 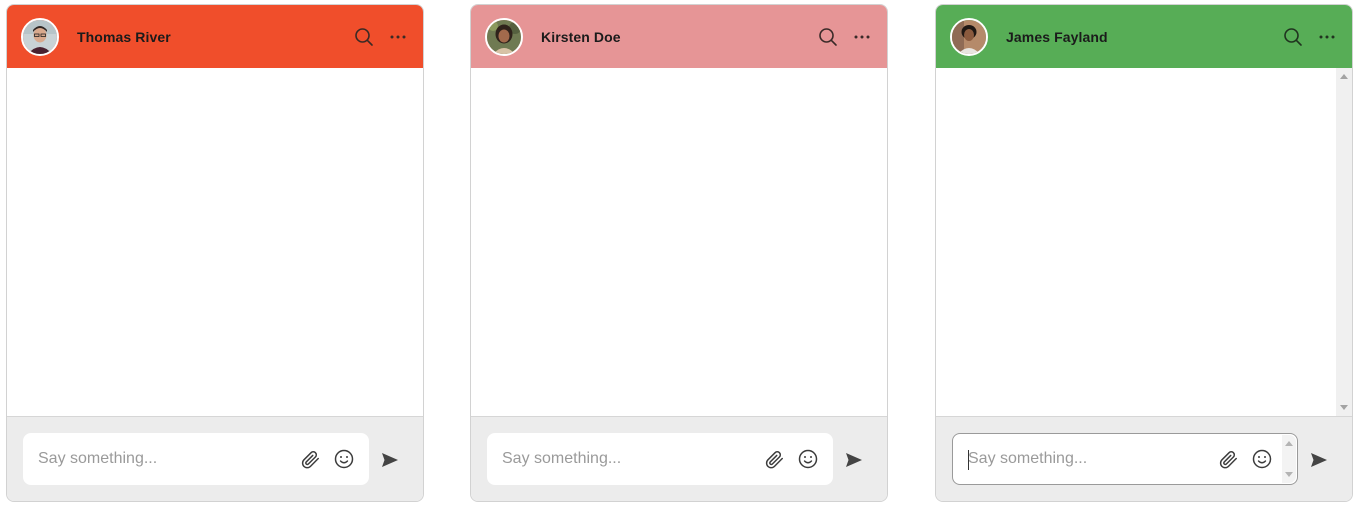 What do you see at coordinates (1289, 459) in the screenshot?
I see `input-scrollbar` at bounding box center [1289, 459].